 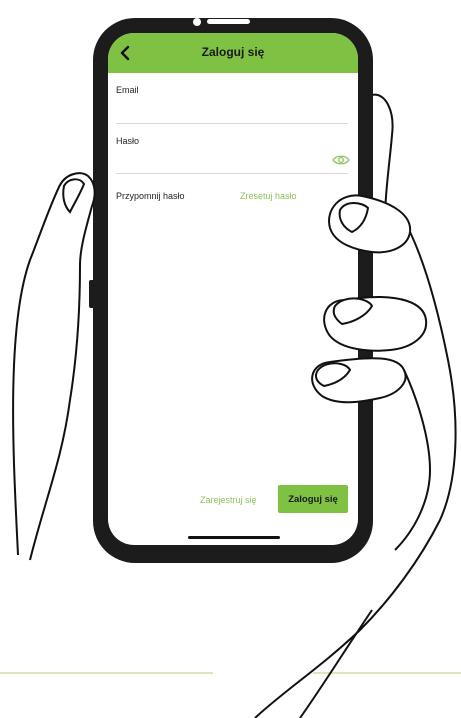 What do you see at coordinates (150, 196) in the screenshot?
I see `remember-password-label: Przypomnij hasło` at bounding box center [150, 196].